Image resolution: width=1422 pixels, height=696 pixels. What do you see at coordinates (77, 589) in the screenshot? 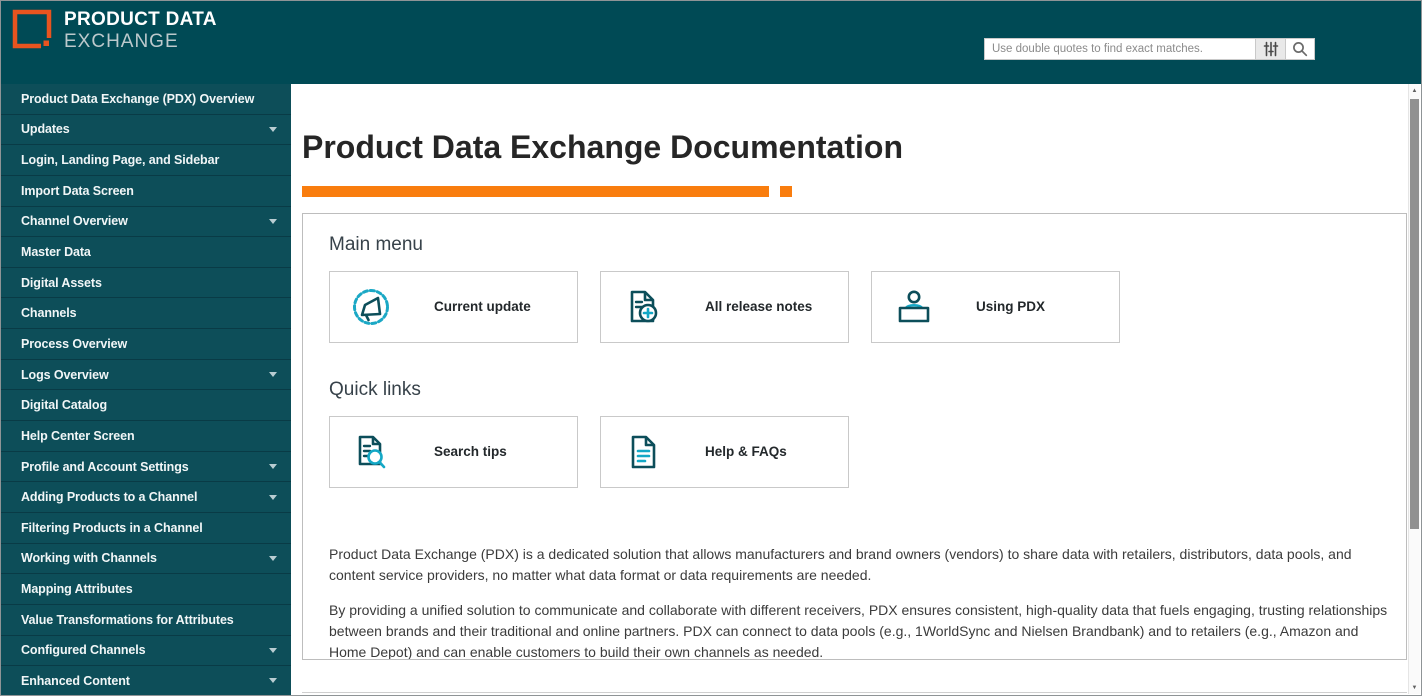
I see `sidebar-item-label: Mapping Attributes` at bounding box center [77, 589].